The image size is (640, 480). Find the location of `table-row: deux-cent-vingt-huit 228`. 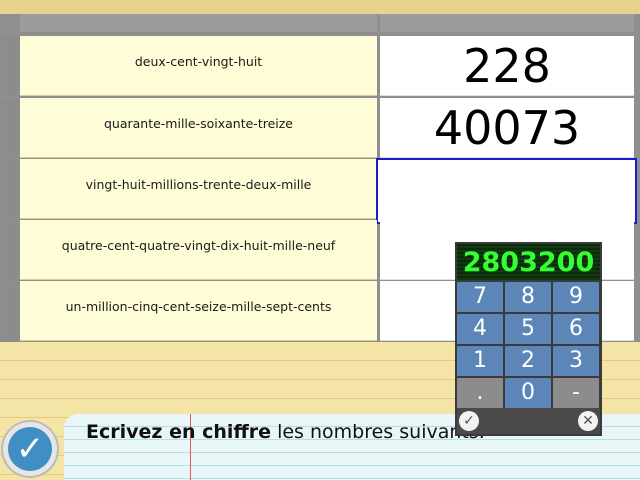

table-row: deux-cent-vingt-huit 228 is located at coordinates (320, 66).